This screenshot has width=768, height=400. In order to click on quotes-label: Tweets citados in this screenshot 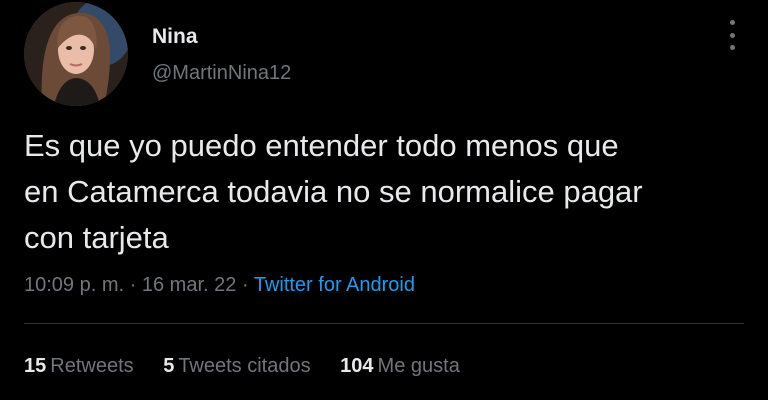, I will do `click(244, 366)`.